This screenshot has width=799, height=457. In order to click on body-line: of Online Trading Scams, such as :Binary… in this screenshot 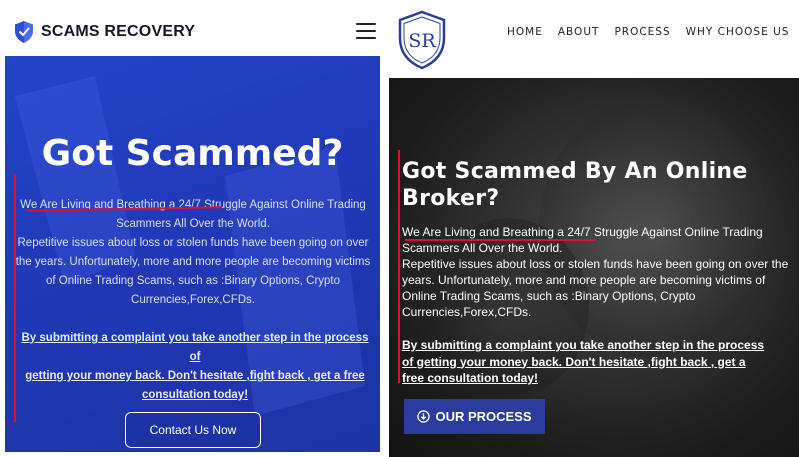, I will do `click(193, 281)`.